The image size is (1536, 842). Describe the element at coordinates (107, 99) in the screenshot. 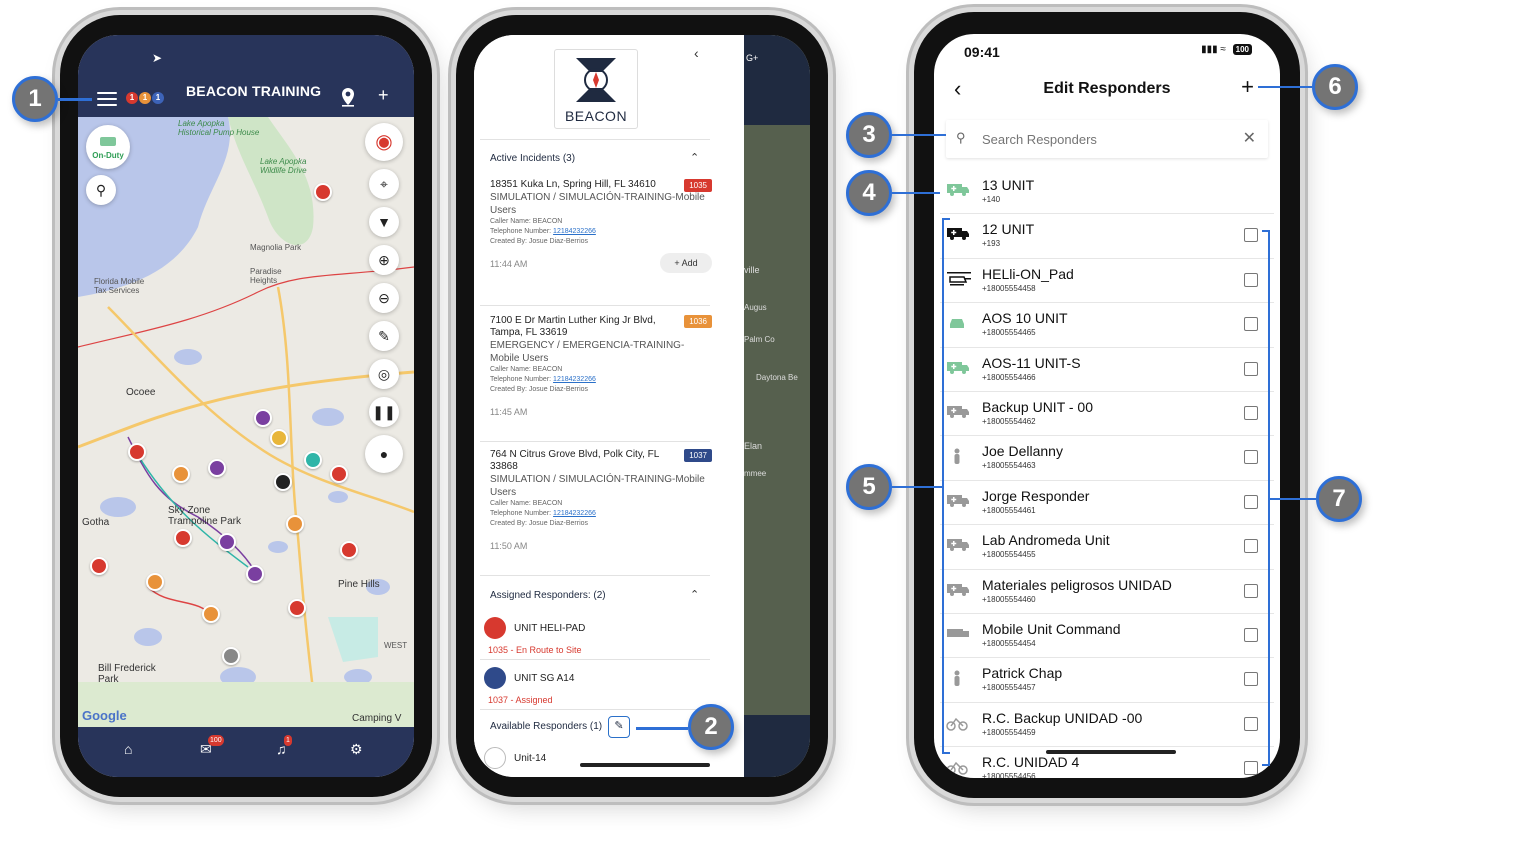

I see `hamburger-menu-button` at that location.